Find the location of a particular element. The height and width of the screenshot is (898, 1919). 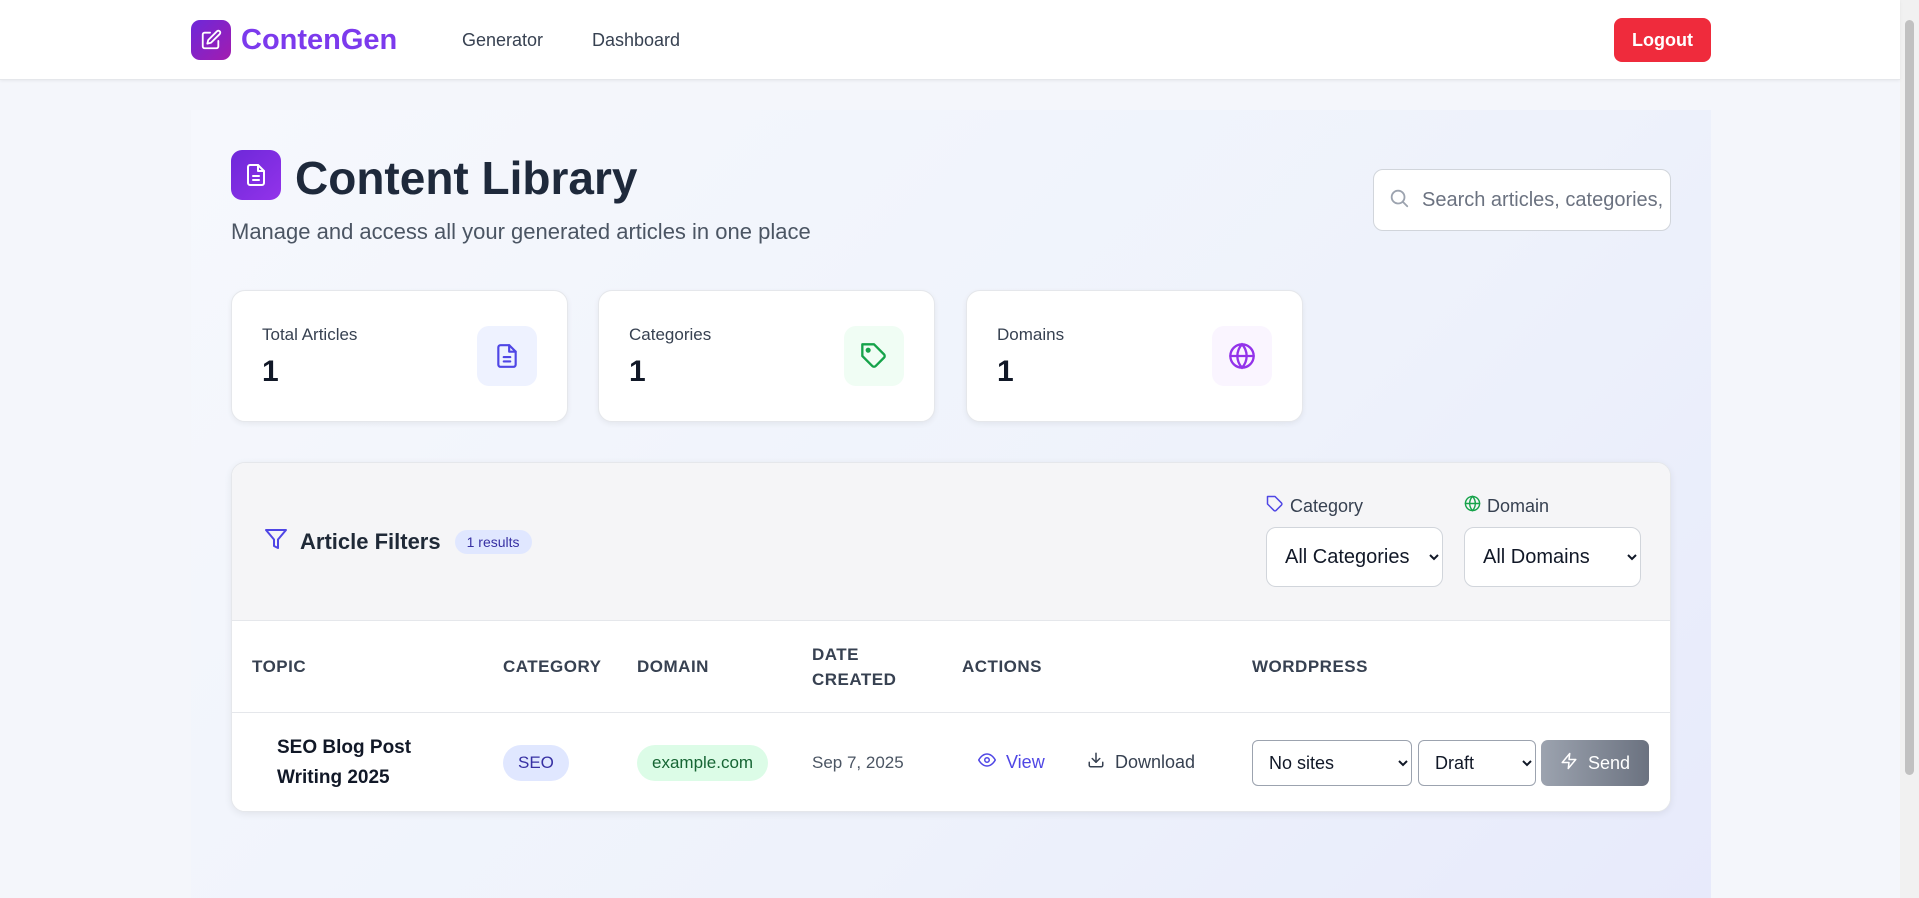

domain-label-text: Domain is located at coordinates (1518, 505).